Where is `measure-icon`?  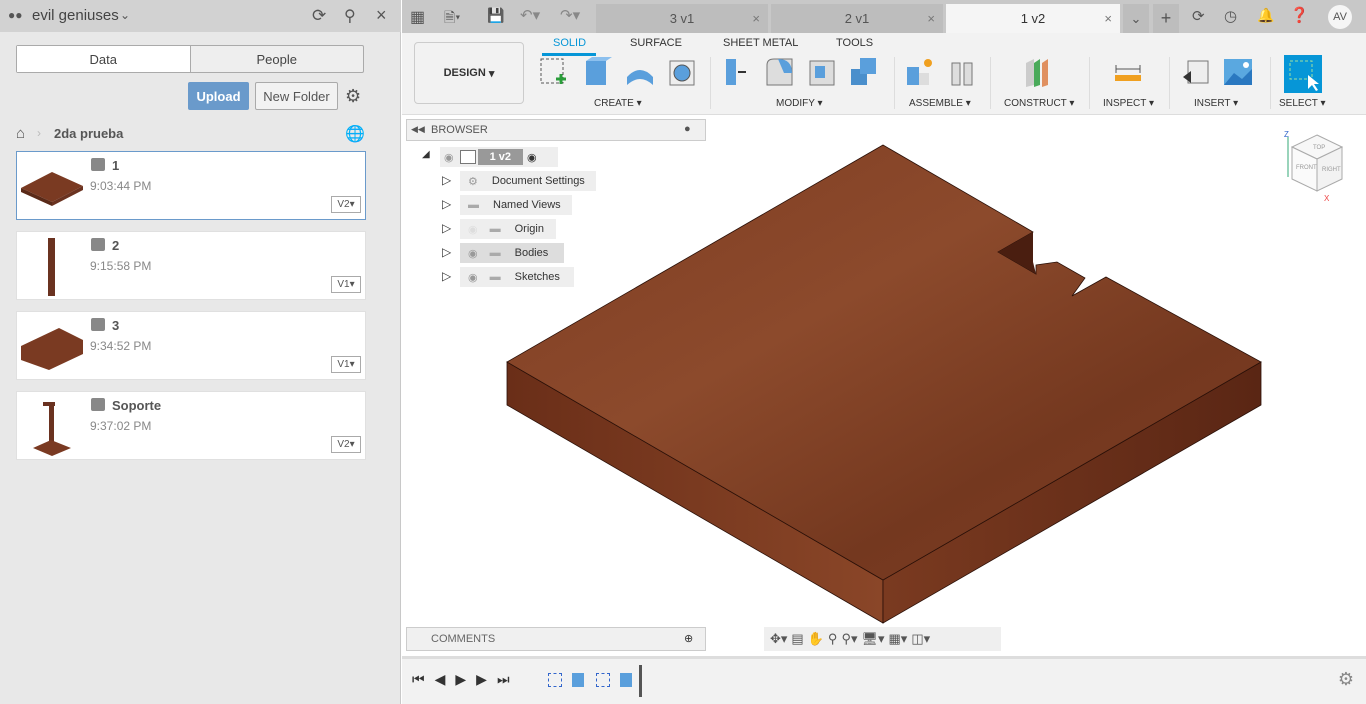 measure-icon is located at coordinates (1128, 72).